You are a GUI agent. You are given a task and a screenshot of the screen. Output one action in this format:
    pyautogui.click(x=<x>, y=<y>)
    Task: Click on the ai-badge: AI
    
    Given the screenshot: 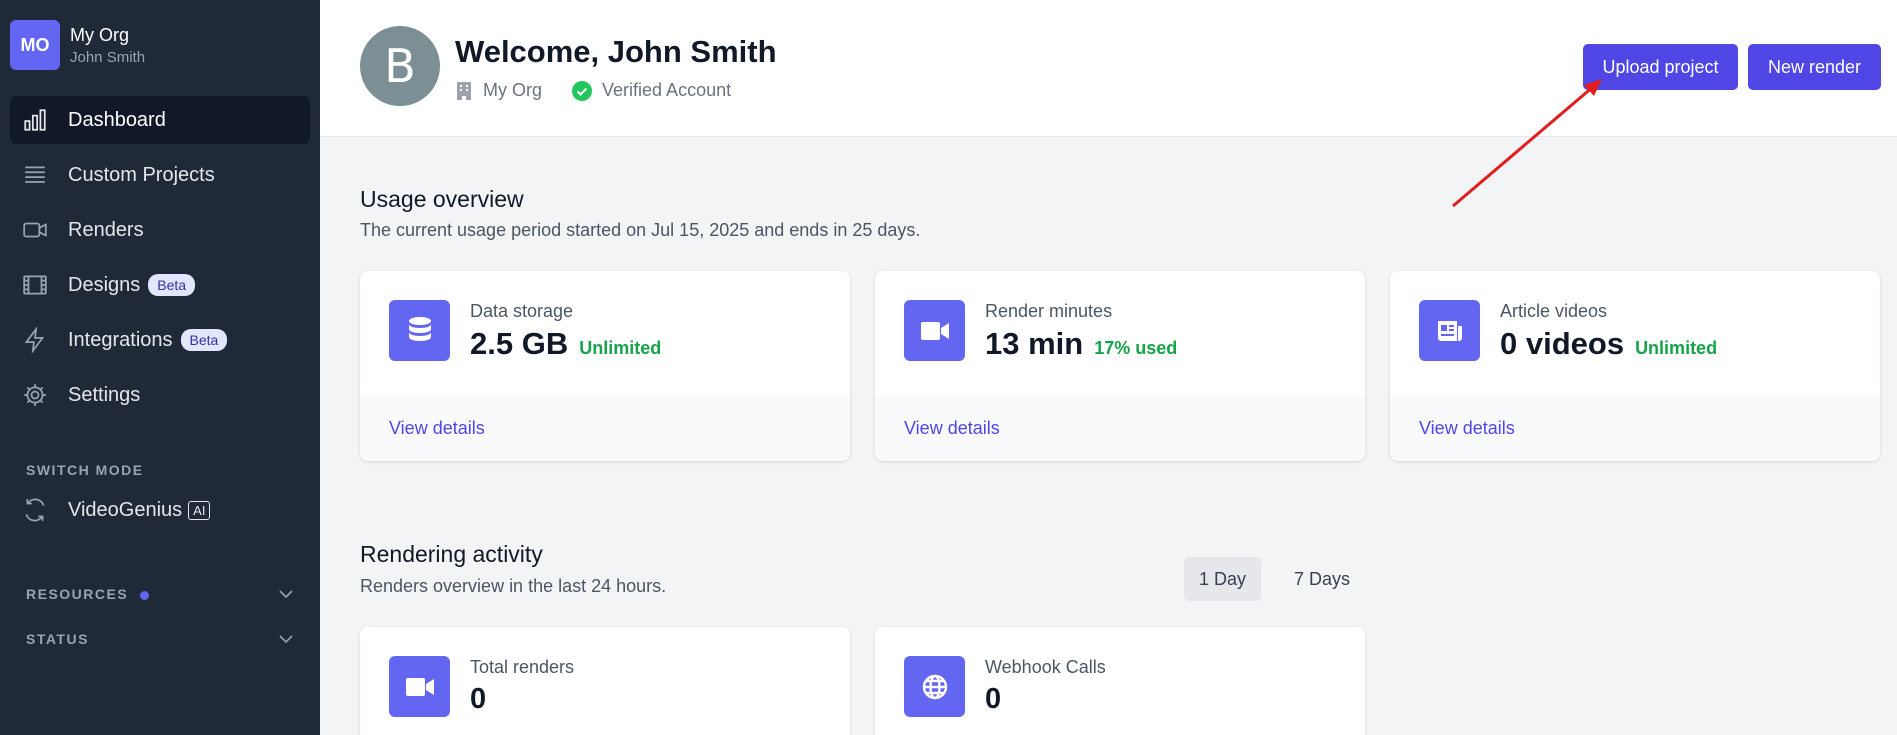 What is the action you would take?
    pyautogui.click(x=199, y=510)
    